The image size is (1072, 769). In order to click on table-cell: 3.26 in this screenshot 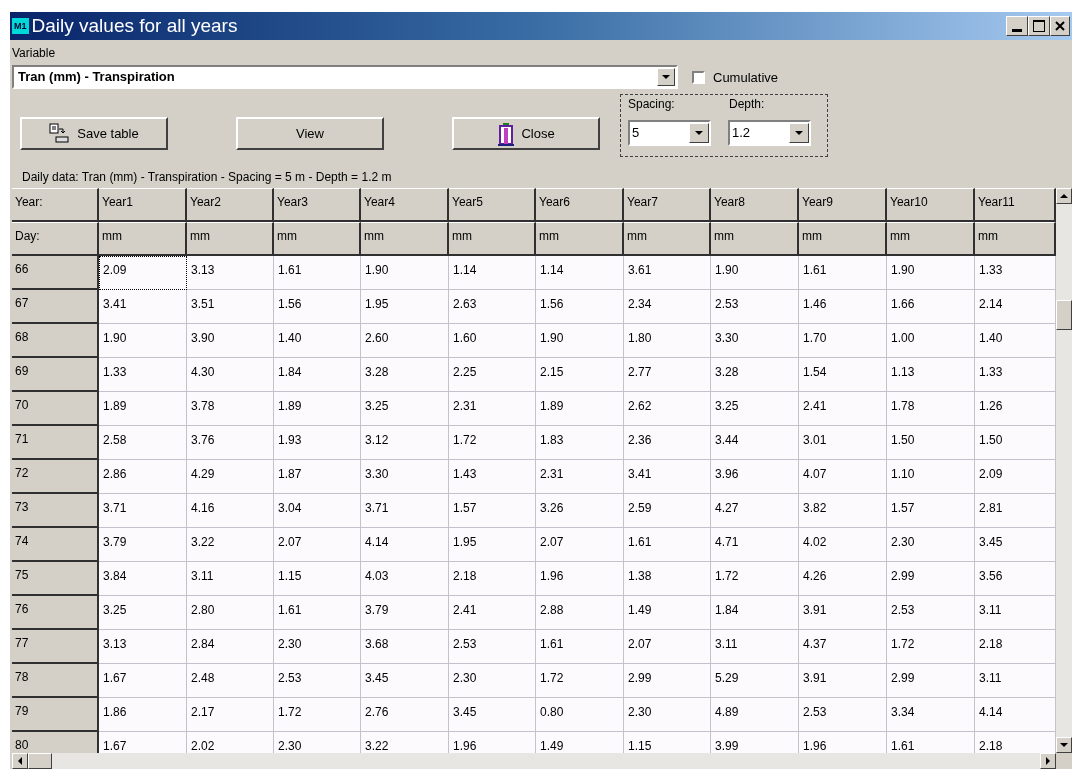, I will do `click(580, 511)`.